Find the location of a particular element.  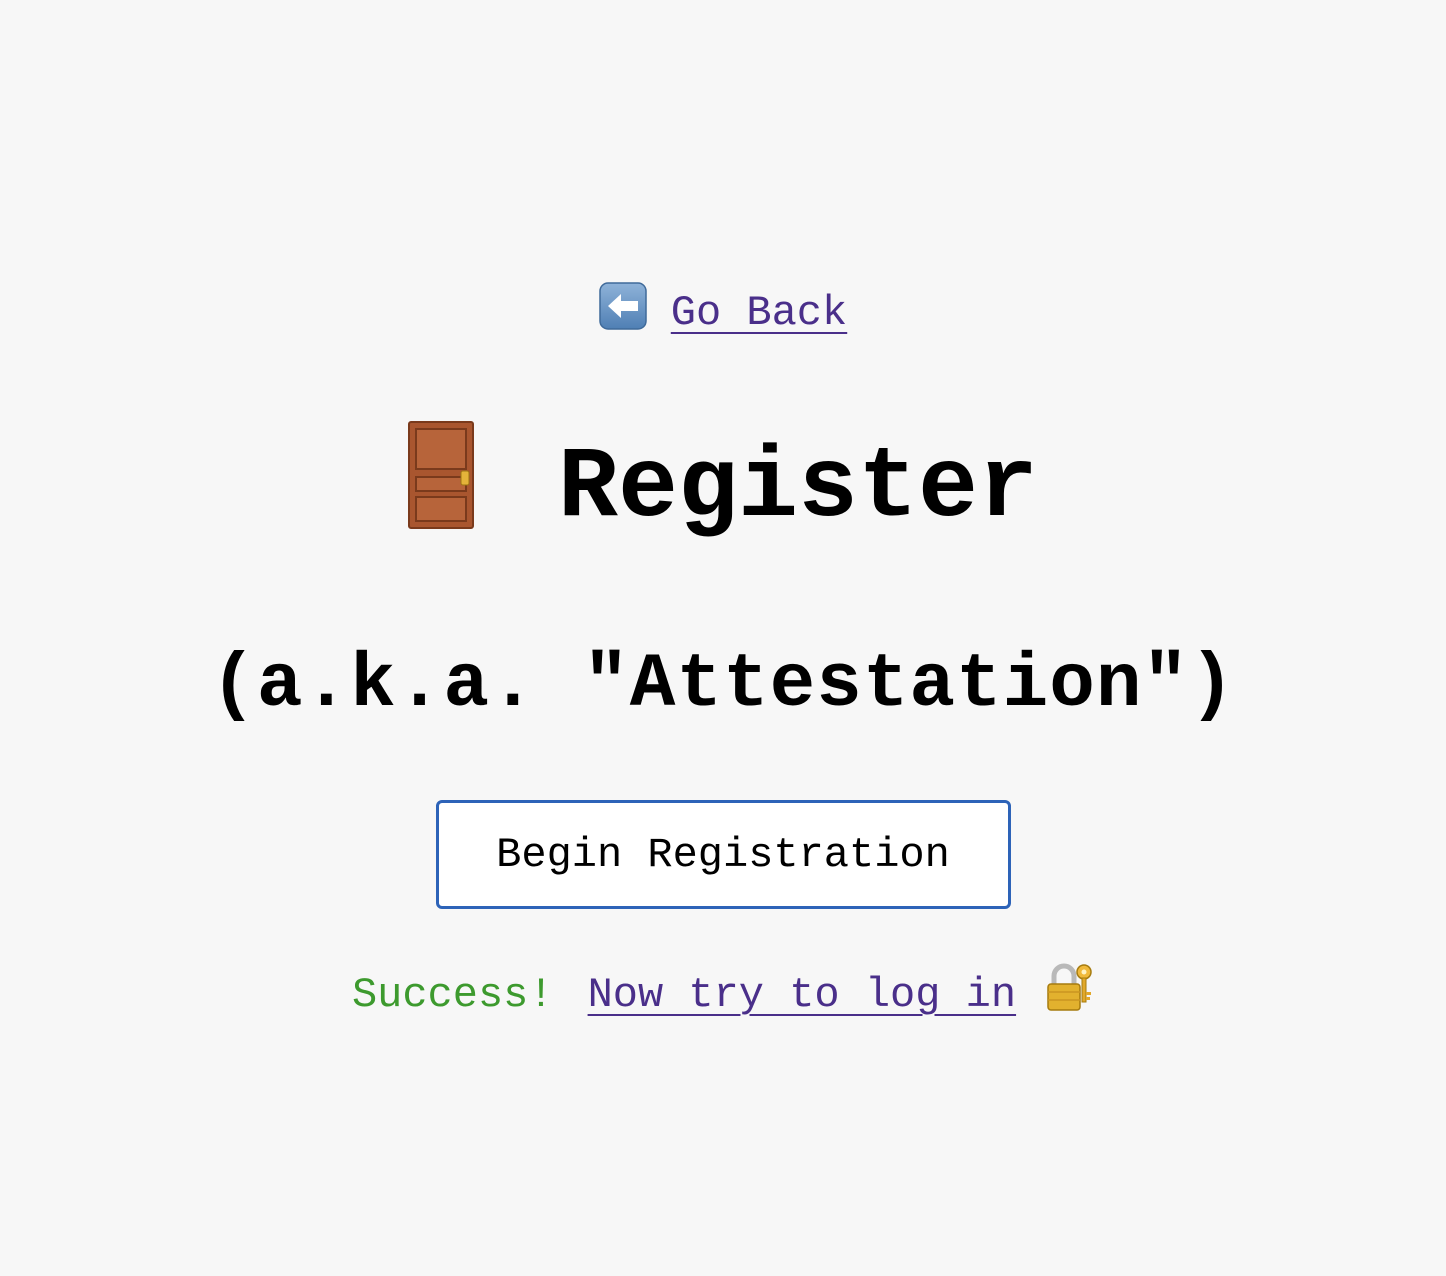

success-message: Success! is located at coordinates (452, 995).